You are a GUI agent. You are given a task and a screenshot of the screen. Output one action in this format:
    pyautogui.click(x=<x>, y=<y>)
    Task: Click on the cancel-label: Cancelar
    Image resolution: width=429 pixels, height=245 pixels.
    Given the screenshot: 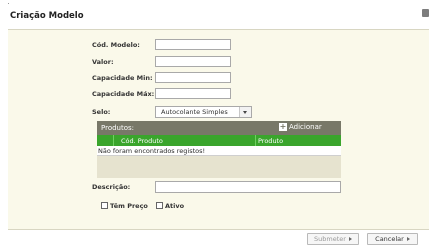 What is the action you would take?
    pyautogui.click(x=389, y=239)
    